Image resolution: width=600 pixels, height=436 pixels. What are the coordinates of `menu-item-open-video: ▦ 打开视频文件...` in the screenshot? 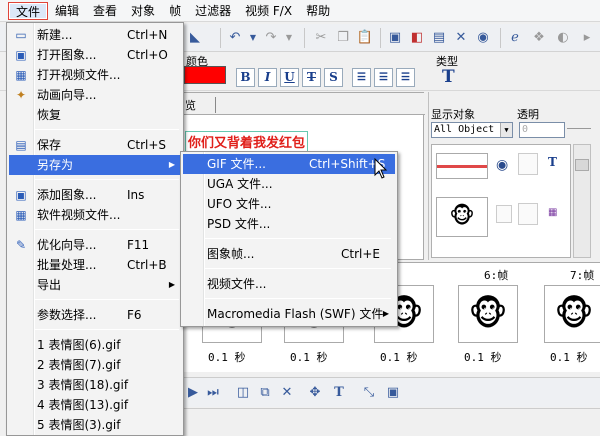 It's located at (95, 75).